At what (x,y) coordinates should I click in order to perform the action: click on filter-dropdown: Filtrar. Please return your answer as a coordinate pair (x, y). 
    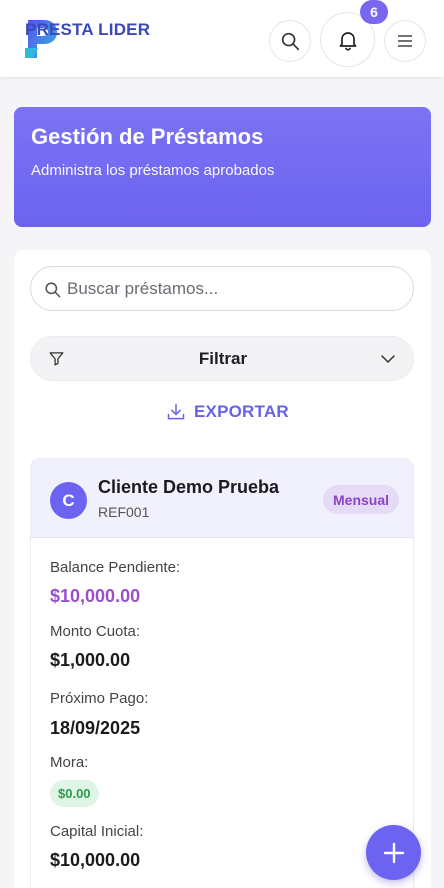
    Looking at the image, I should click on (222, 358).